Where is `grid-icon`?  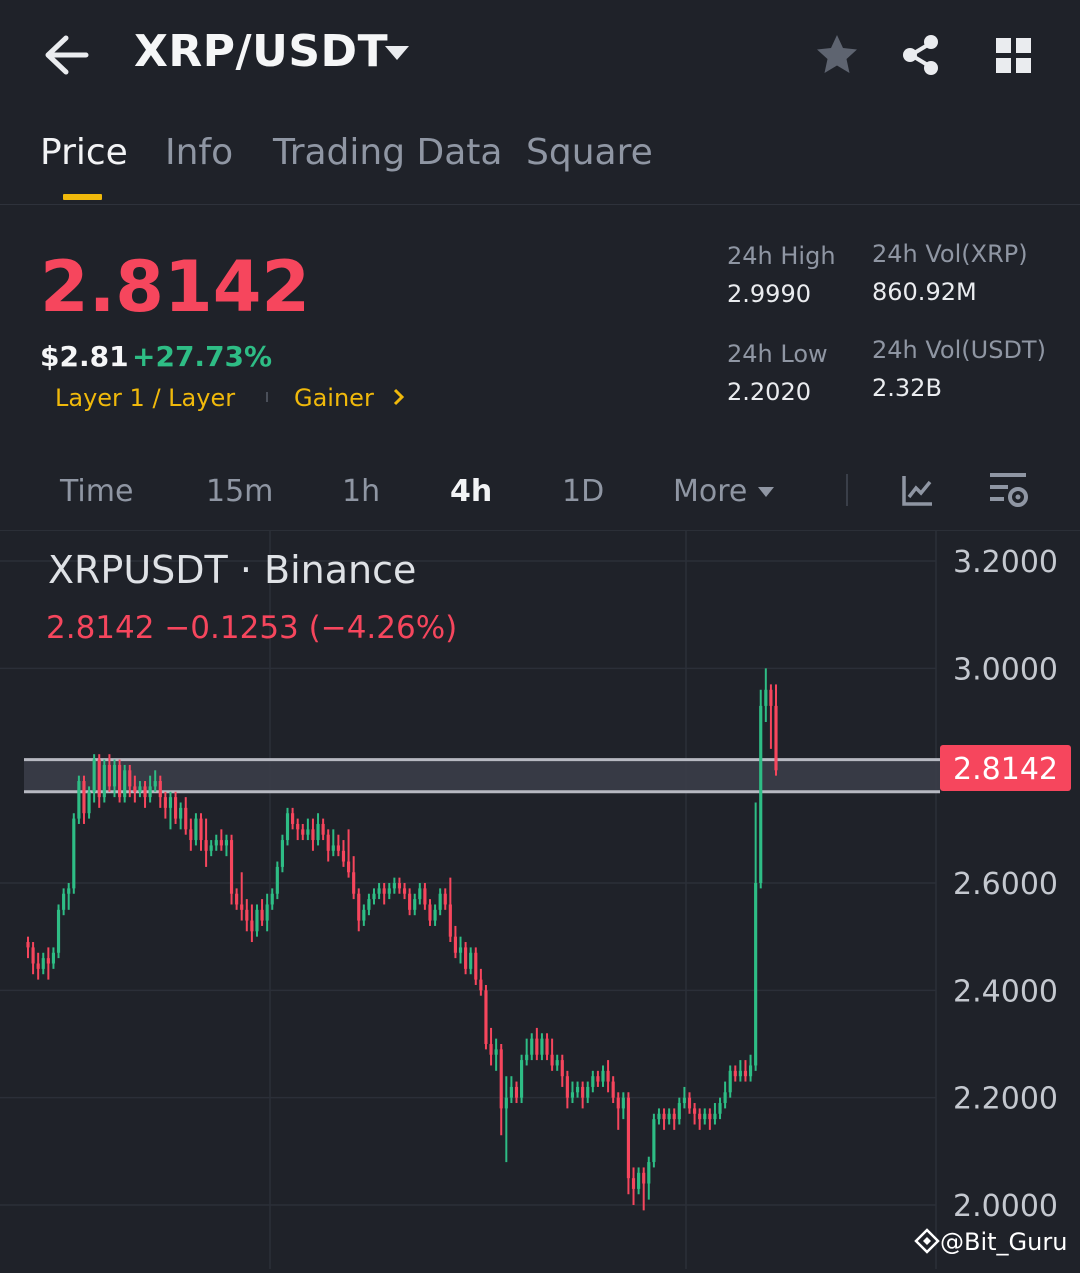 grid-icon is located at coordinates (1014, 56).